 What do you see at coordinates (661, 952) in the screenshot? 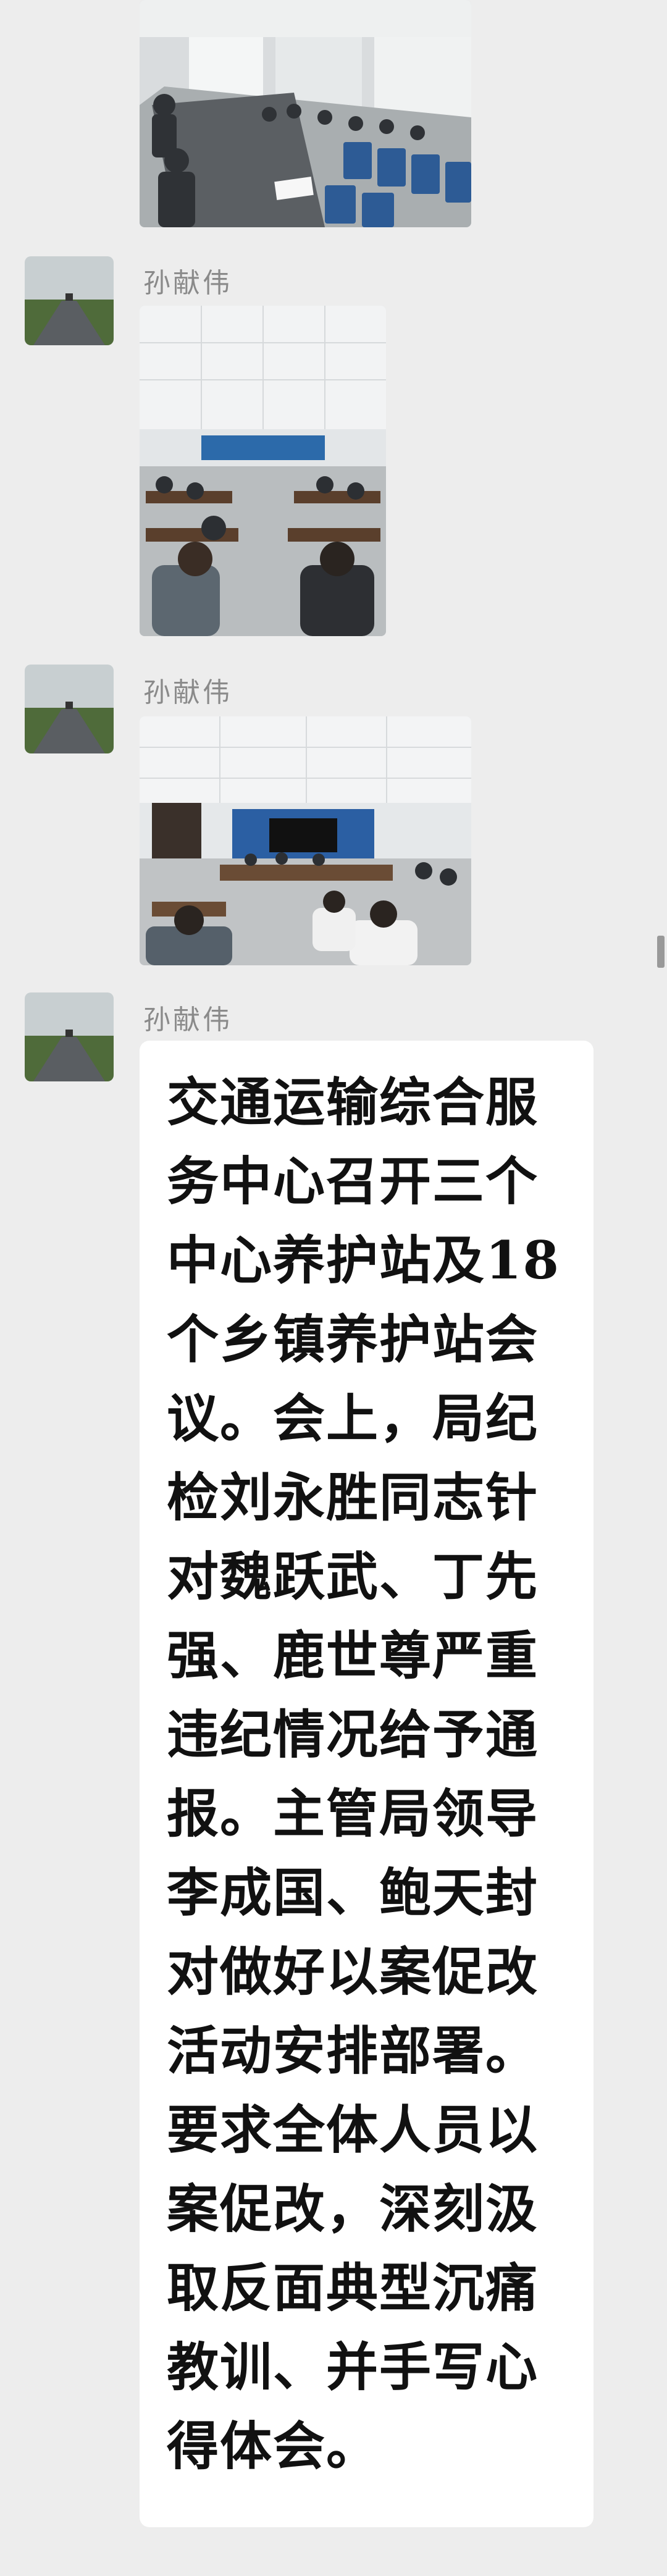
I see `scroll-indicator` at bounding box center [661, 952].